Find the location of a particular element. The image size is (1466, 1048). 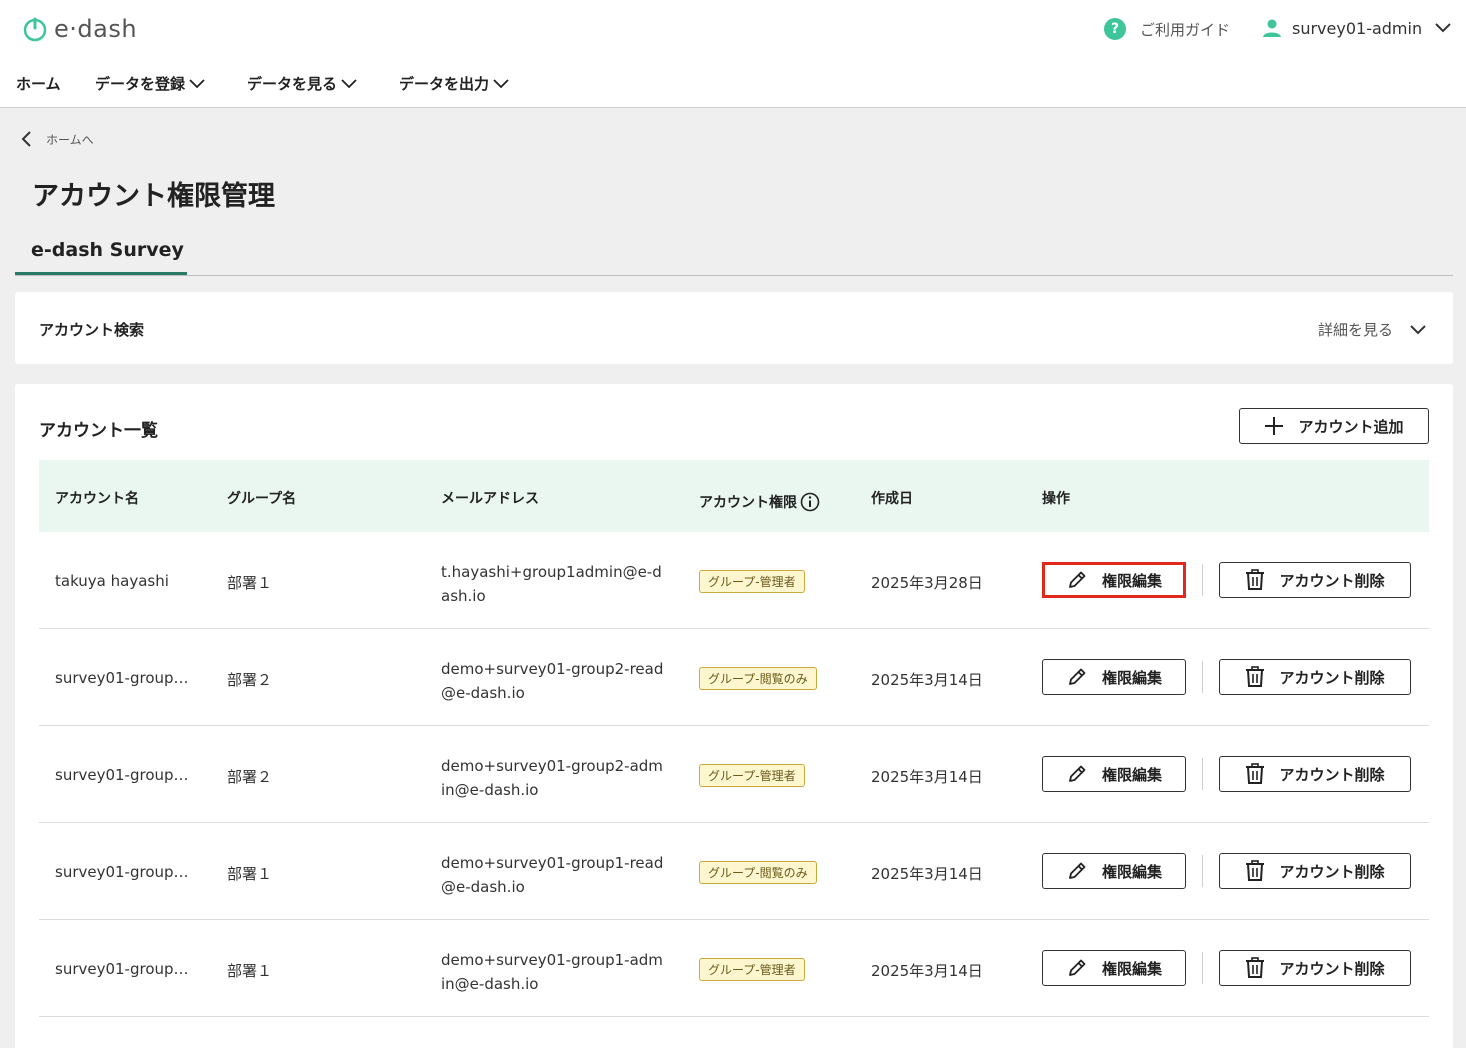

tab-e-dash-survey: e-dash Survey is located at coordinates (101, 255).